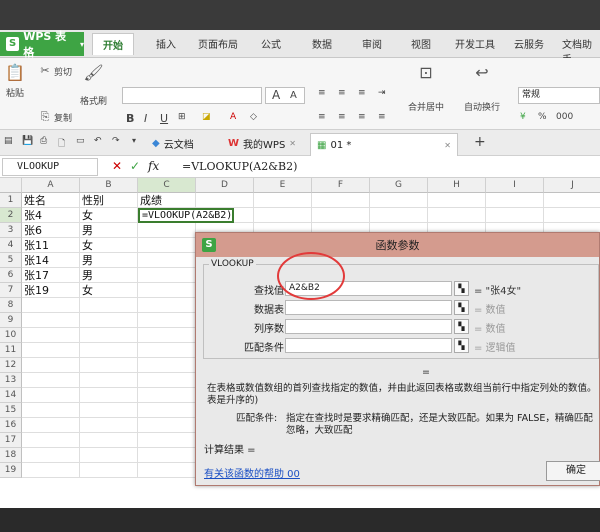 This screenshot has height=532, width=600. I want to click on row-header-2: 2, so click(11, 215).